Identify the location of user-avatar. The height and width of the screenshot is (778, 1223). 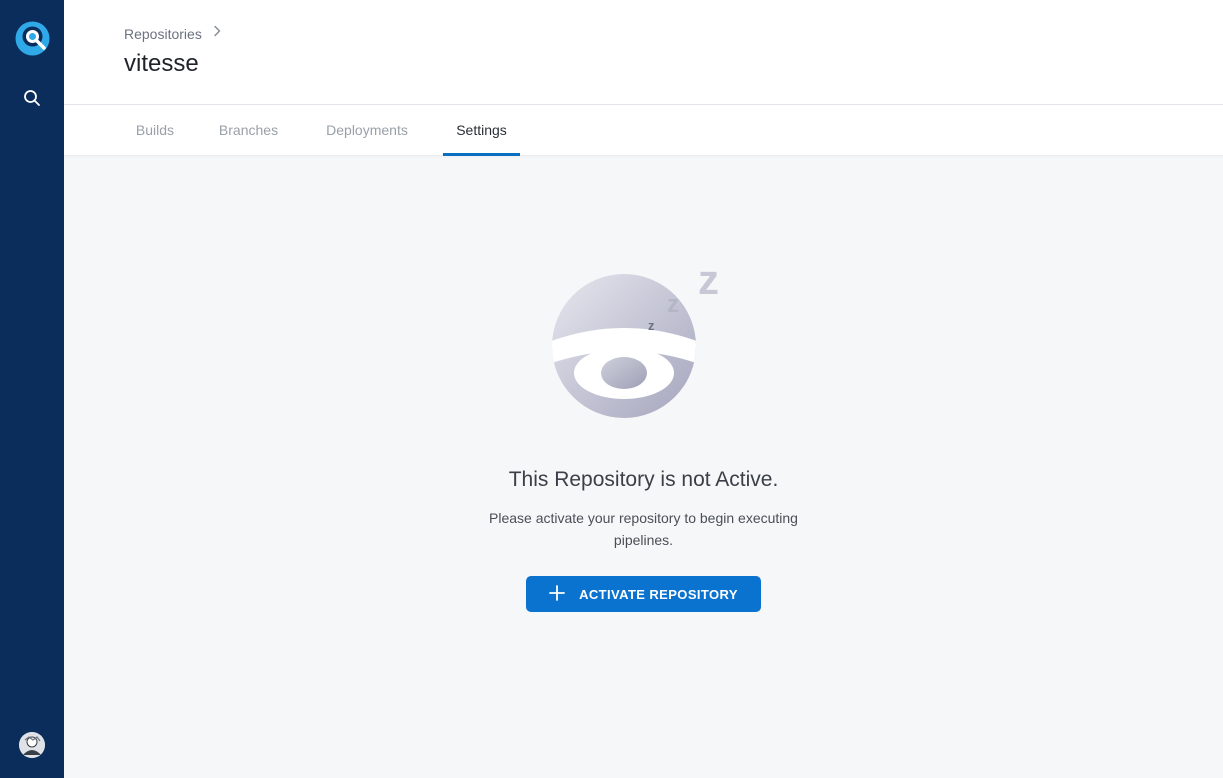
(32, 745).